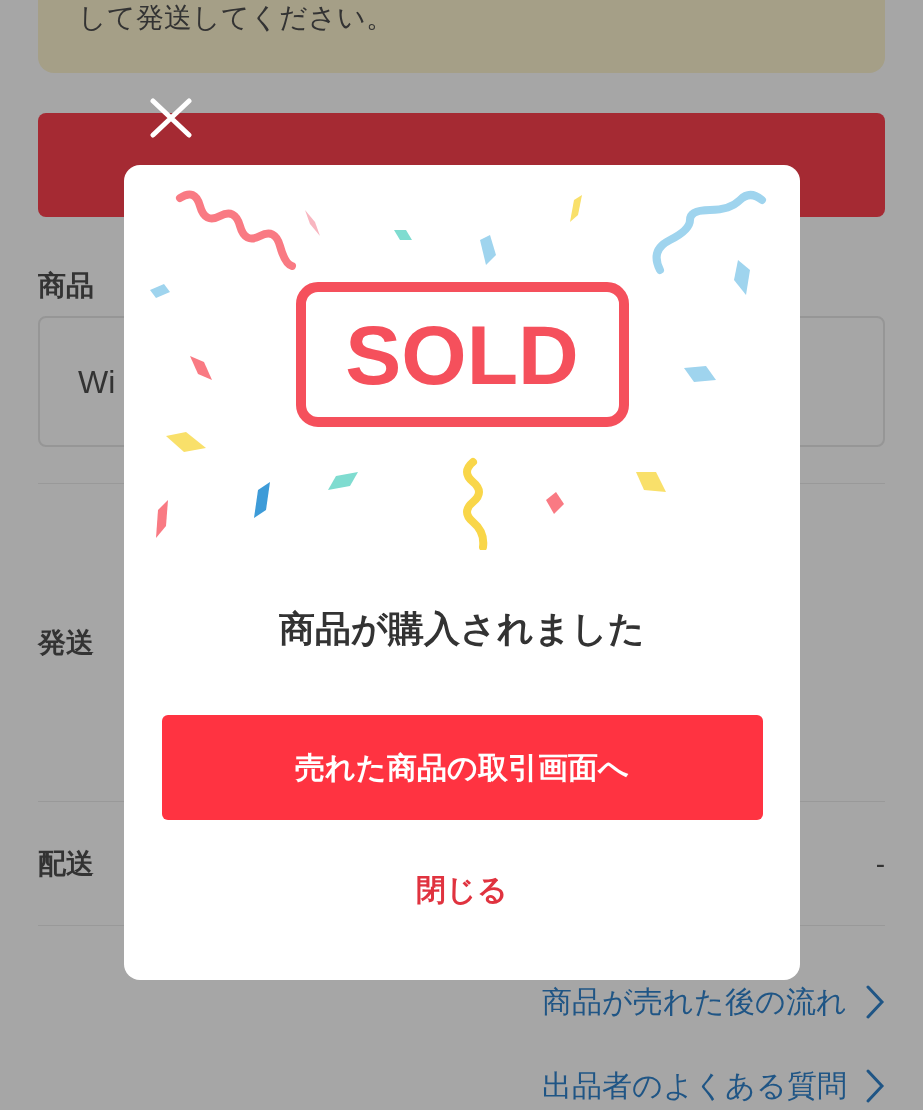  I want to click on field-label: 商品, so click(66, 286).